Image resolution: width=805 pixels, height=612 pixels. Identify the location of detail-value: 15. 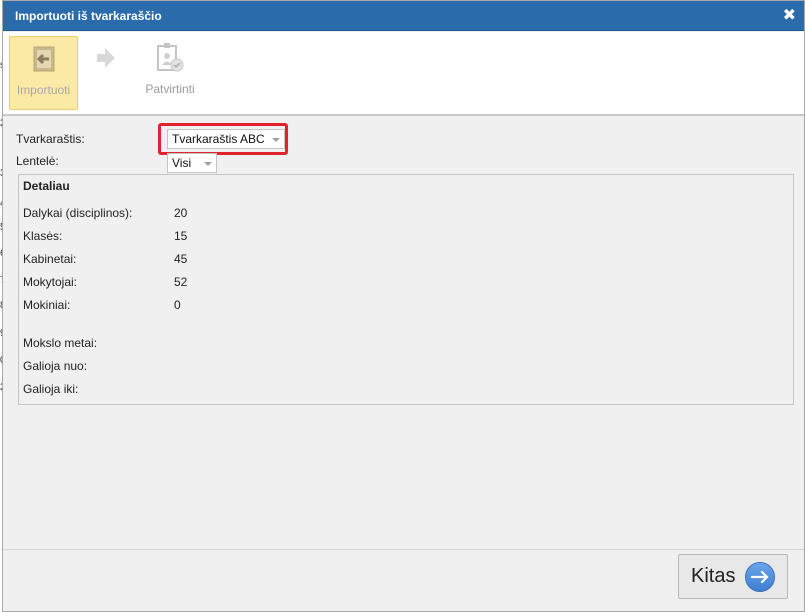
(181, 236).